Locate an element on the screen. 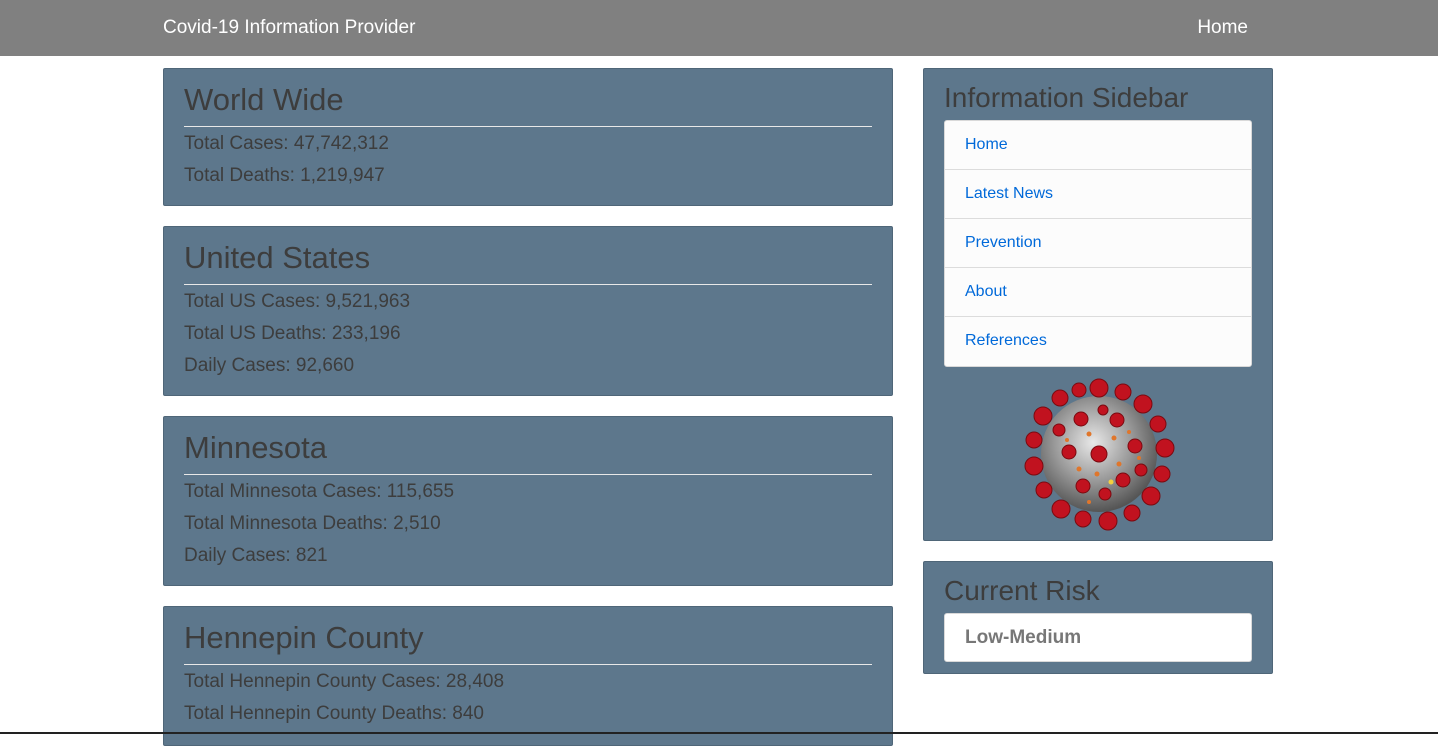 This screenshot has height=746, width=1438. card-title: United States is located at coordinates (277, 257).